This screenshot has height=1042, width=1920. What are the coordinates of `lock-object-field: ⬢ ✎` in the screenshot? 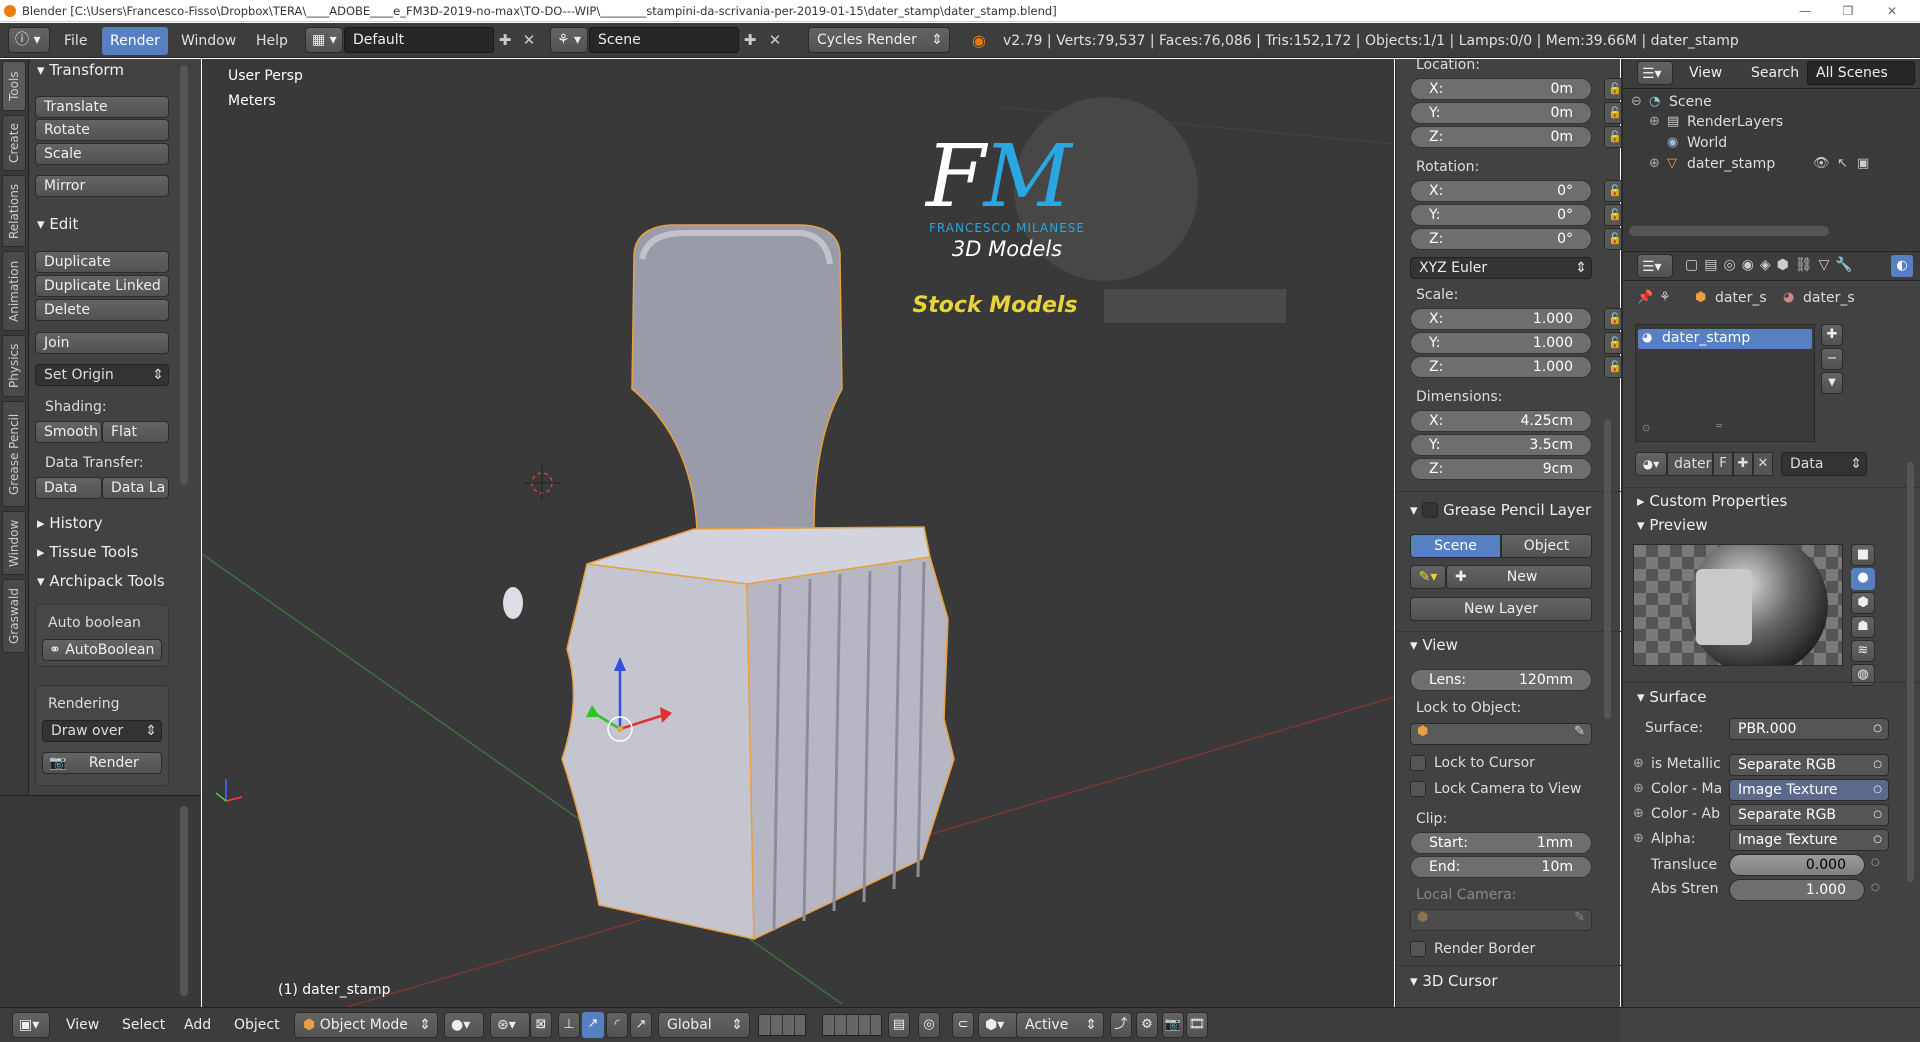 It's located at (1501, 734).